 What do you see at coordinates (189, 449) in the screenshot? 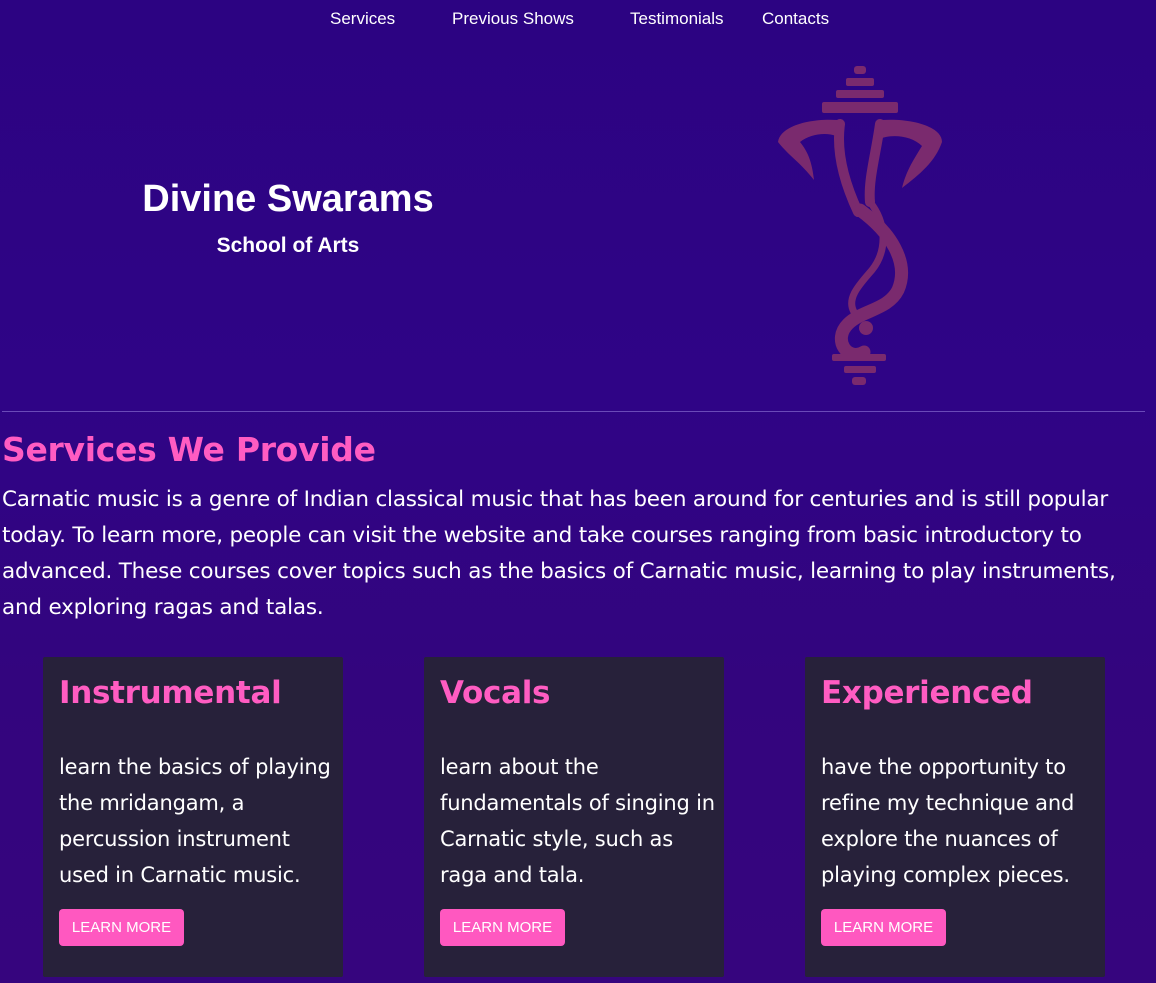
I see `services-heading: Services We Provide` at bounding box center [189, 449].